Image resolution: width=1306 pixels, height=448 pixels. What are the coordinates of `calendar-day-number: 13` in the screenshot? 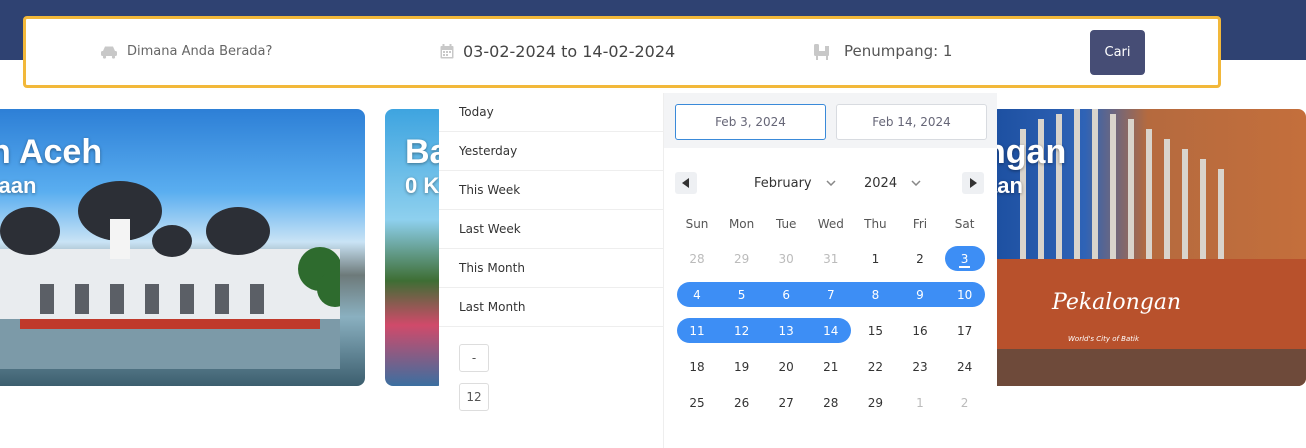 It's located at (786, 331).